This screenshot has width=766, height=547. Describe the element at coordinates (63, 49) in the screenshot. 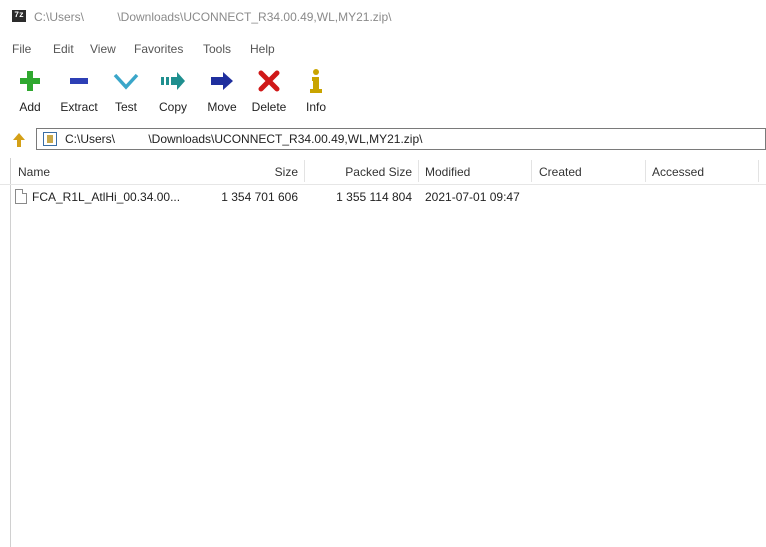

I see `menu-edit: Edit` at that location.